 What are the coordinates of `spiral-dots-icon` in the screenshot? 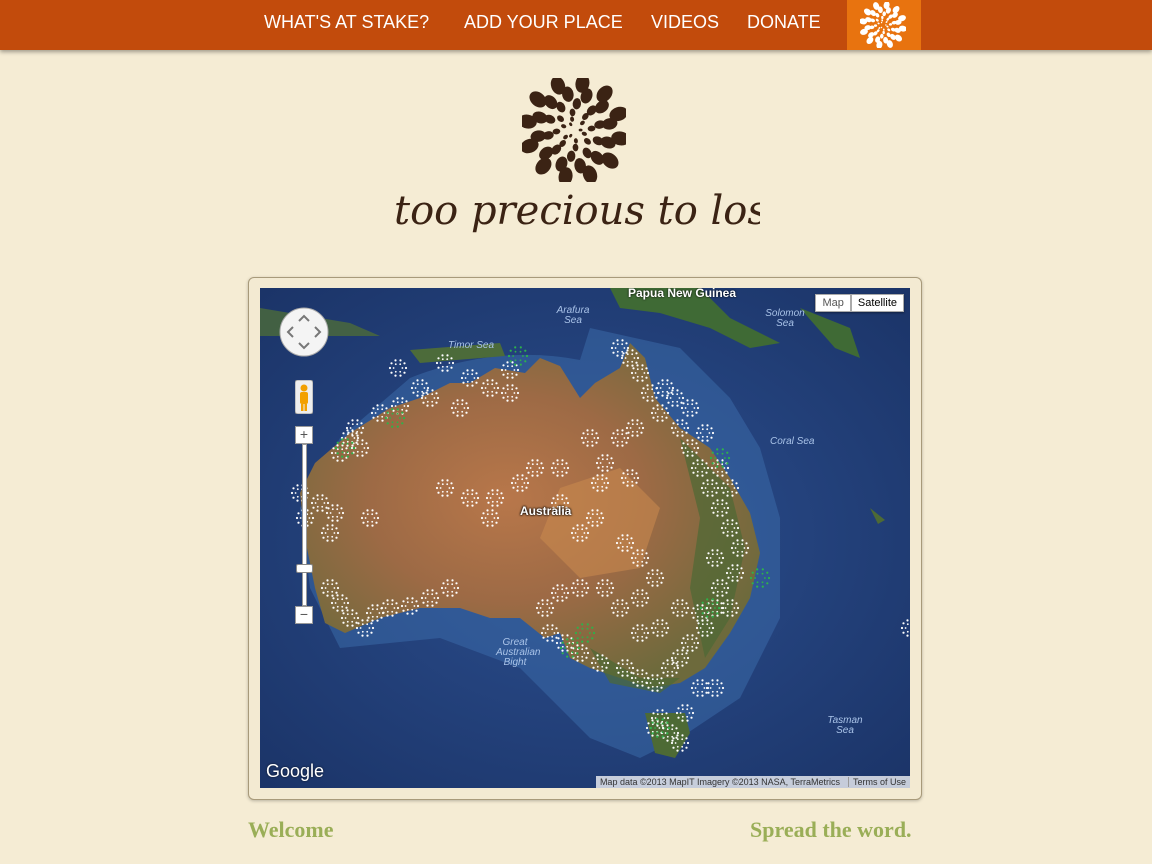 It's located at (883, 25).